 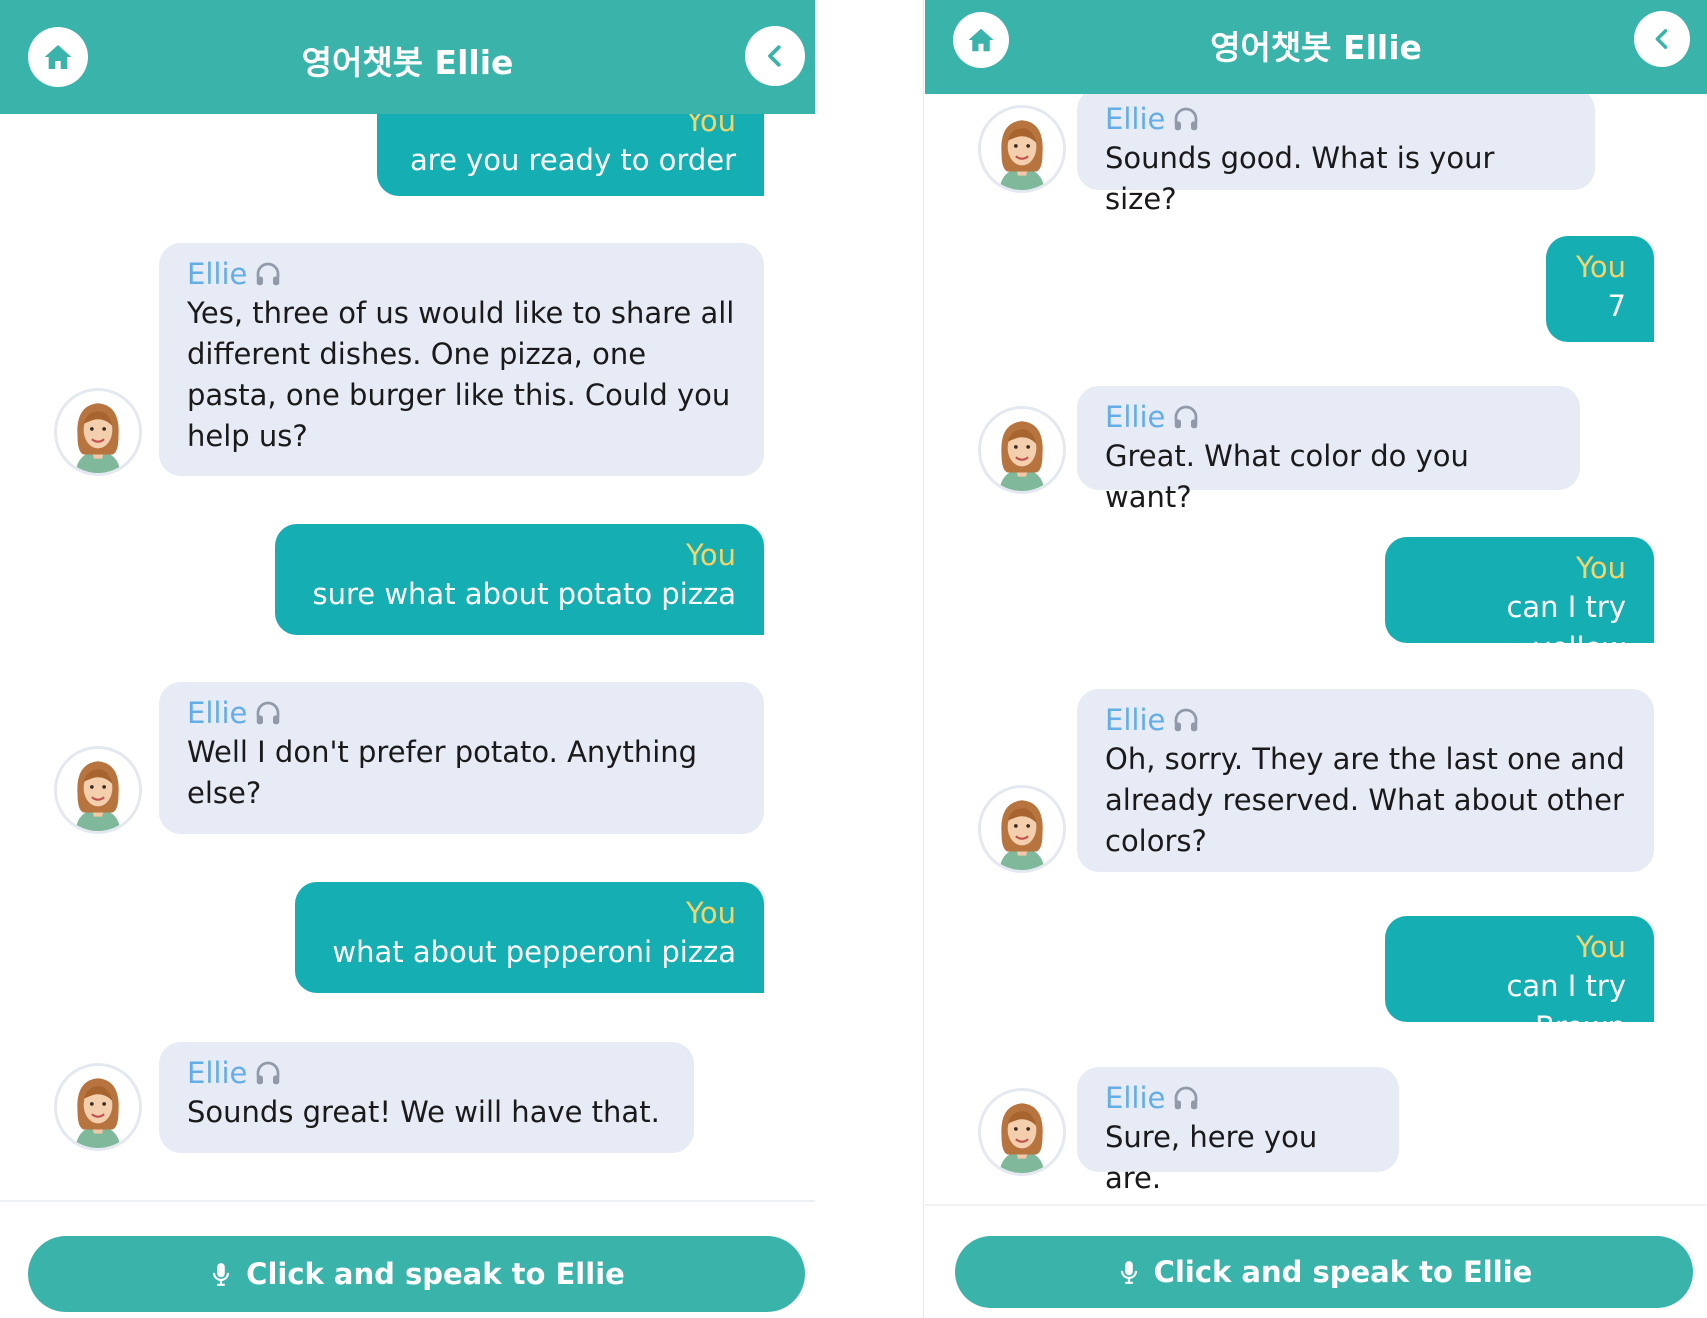 What do you see at coordinates (923, 659) in the screenshot?
I see `panel-divider` at bounding box center [923, 659].